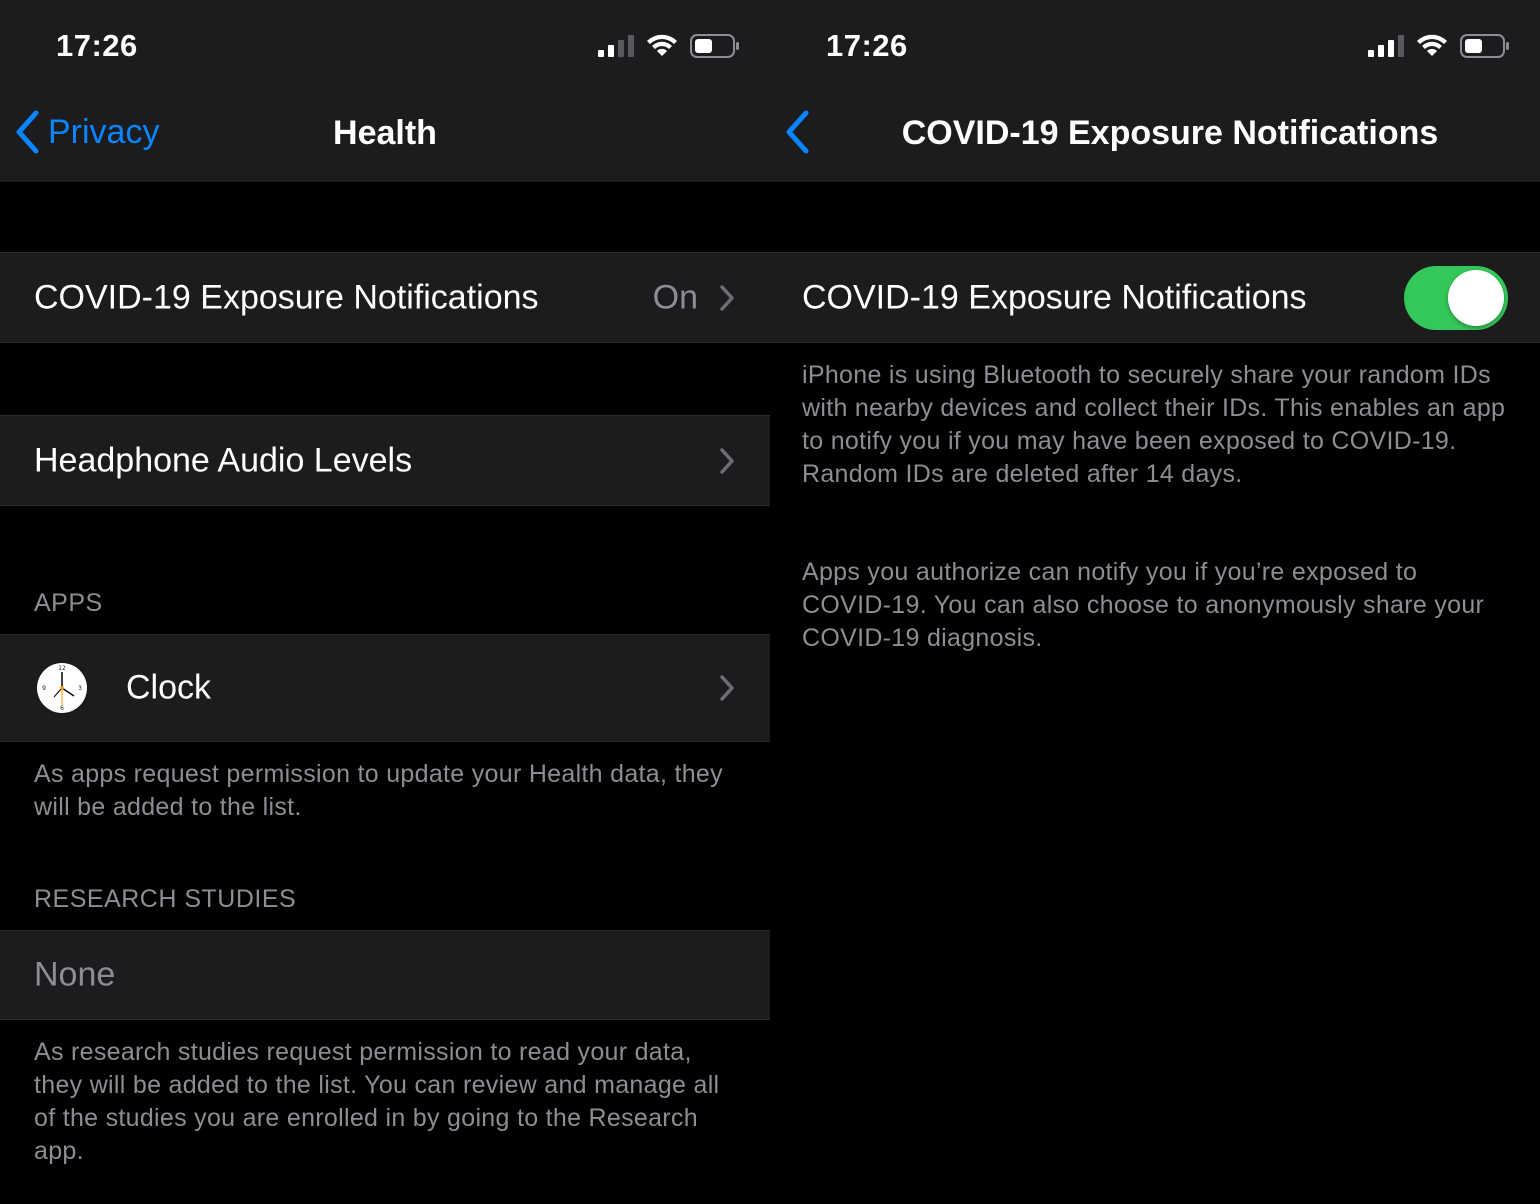 This screenshot has height=1204, width=1540. I want to click on headphone-audio-label: Headphone Audio Levels, so click(223, 460).